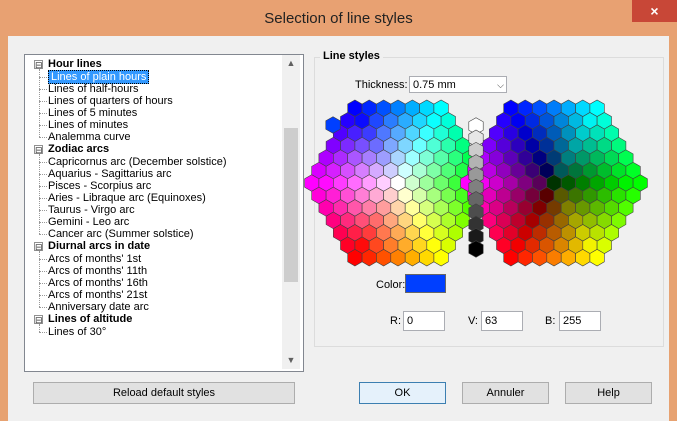  What do you see at coordinates (164, 393) in the screenshot?
I see `reload-default-styles-button: Reload default styles` at bounding box center [164, 393].